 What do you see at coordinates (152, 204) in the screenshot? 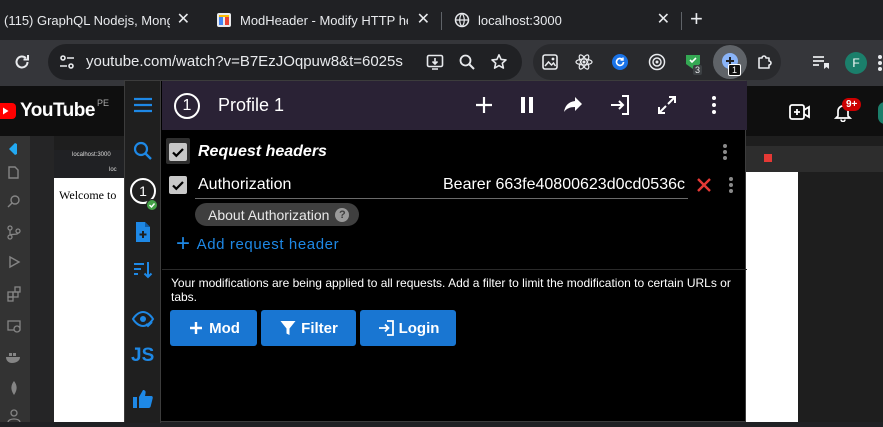
I see `active-check-icon` at bounding box center [152, 204].